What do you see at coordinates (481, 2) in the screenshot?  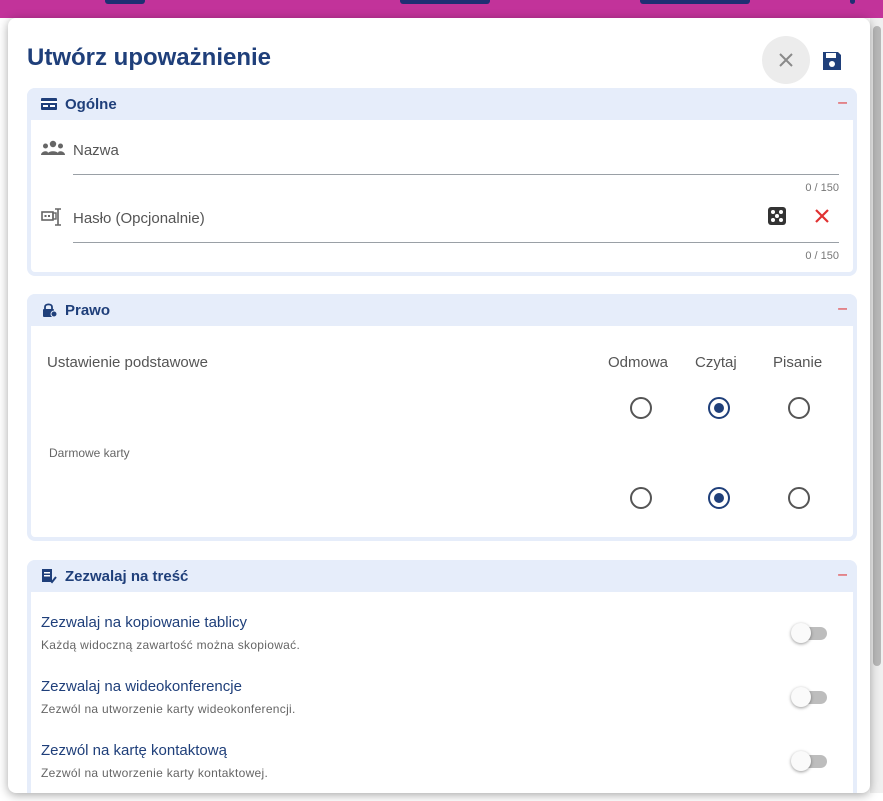 I see `background-title-text` at bounding box center [481, 2].